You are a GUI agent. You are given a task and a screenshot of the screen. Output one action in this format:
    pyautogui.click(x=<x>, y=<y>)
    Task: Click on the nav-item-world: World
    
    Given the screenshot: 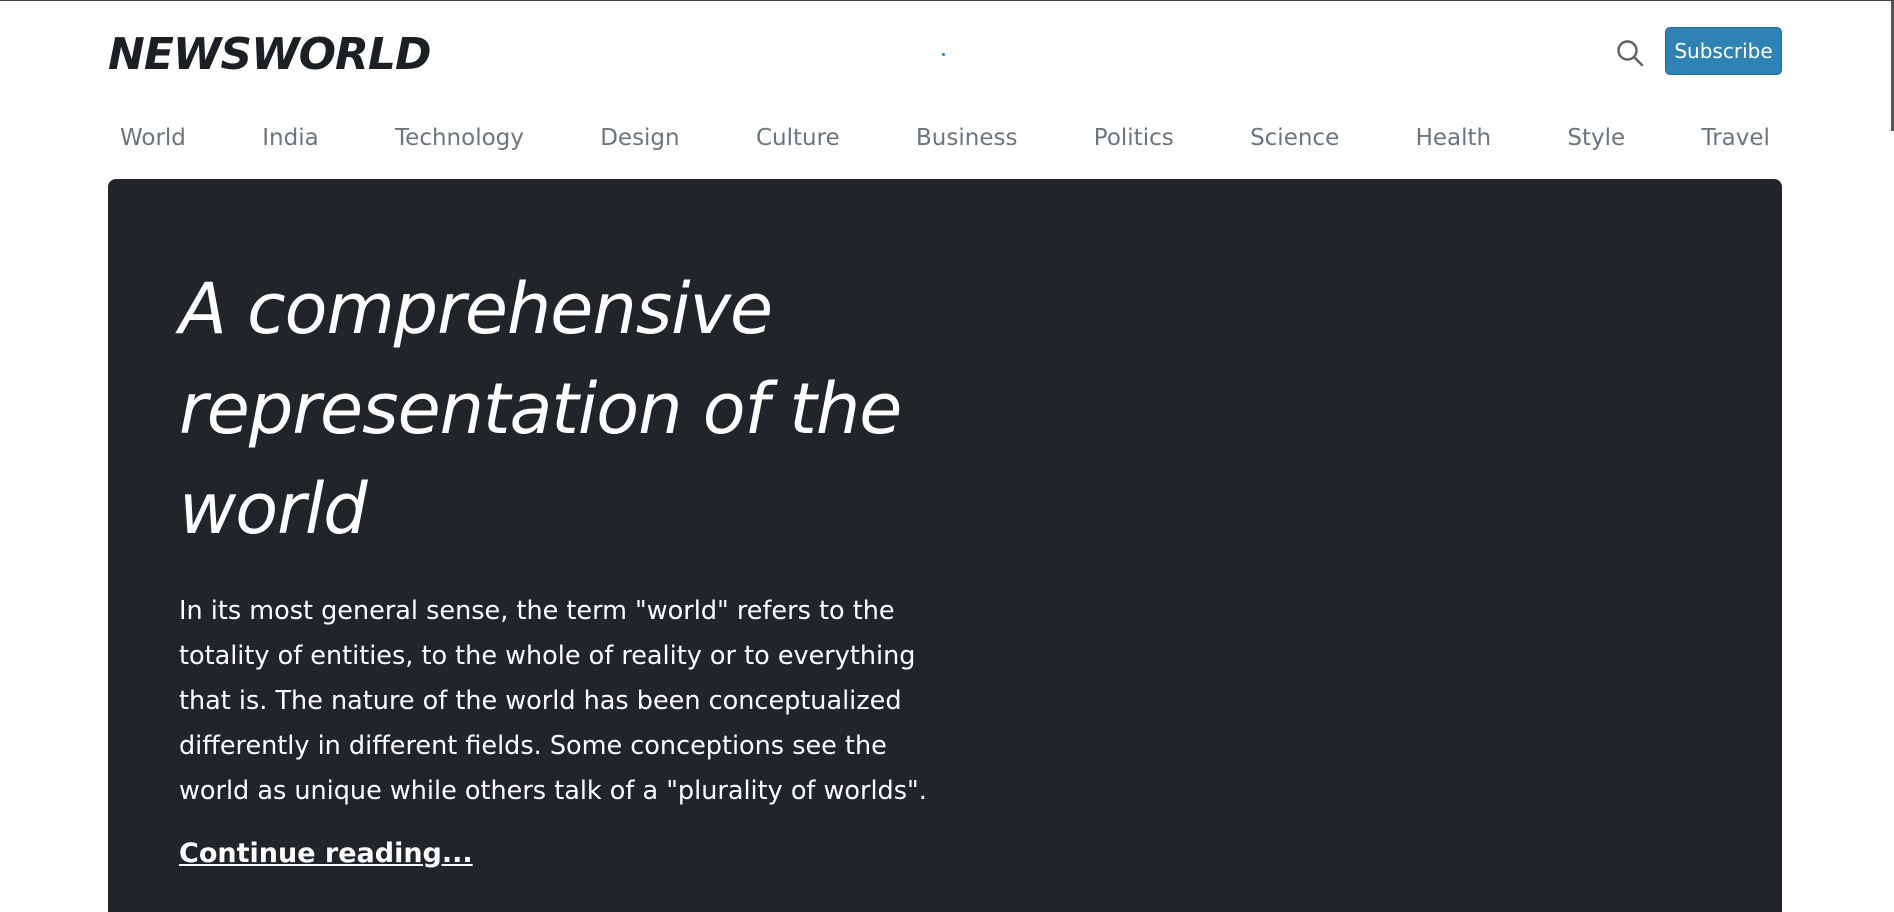 What is the action you would take?
    pyautogui.click(x=153, y=138)
    